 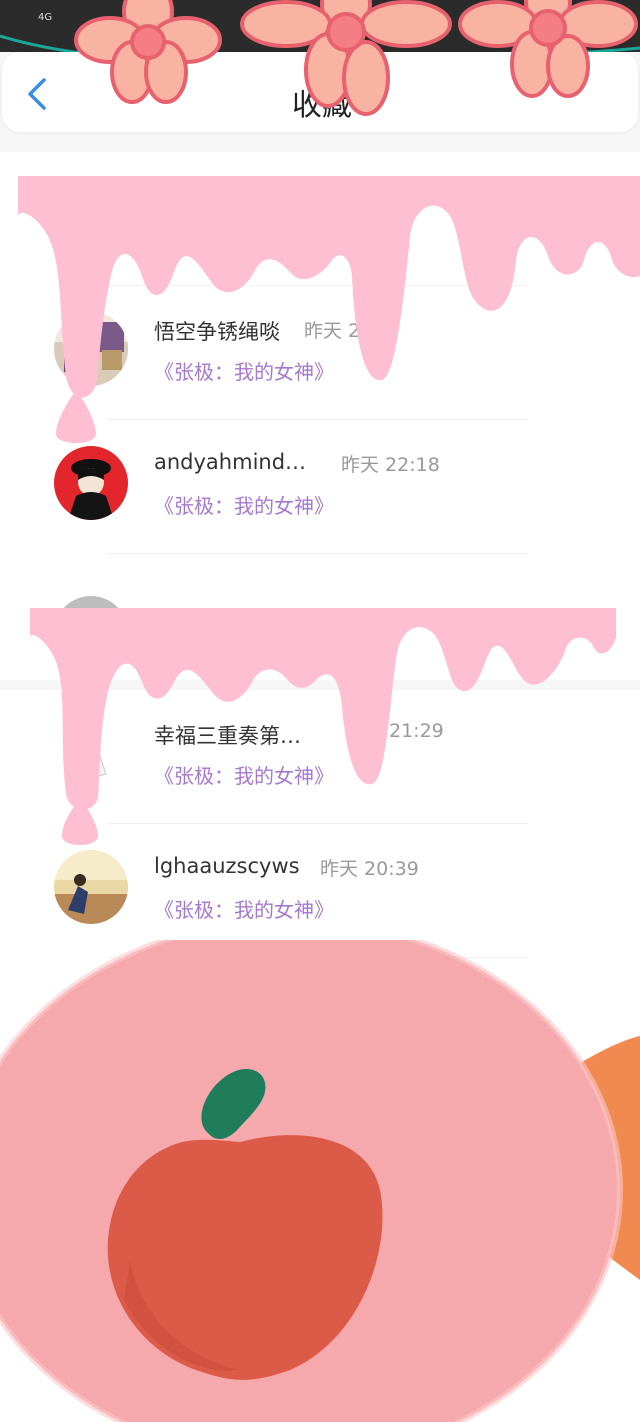 I want to click on item-time: 昨天 20:39, so click(x=369, y=869).